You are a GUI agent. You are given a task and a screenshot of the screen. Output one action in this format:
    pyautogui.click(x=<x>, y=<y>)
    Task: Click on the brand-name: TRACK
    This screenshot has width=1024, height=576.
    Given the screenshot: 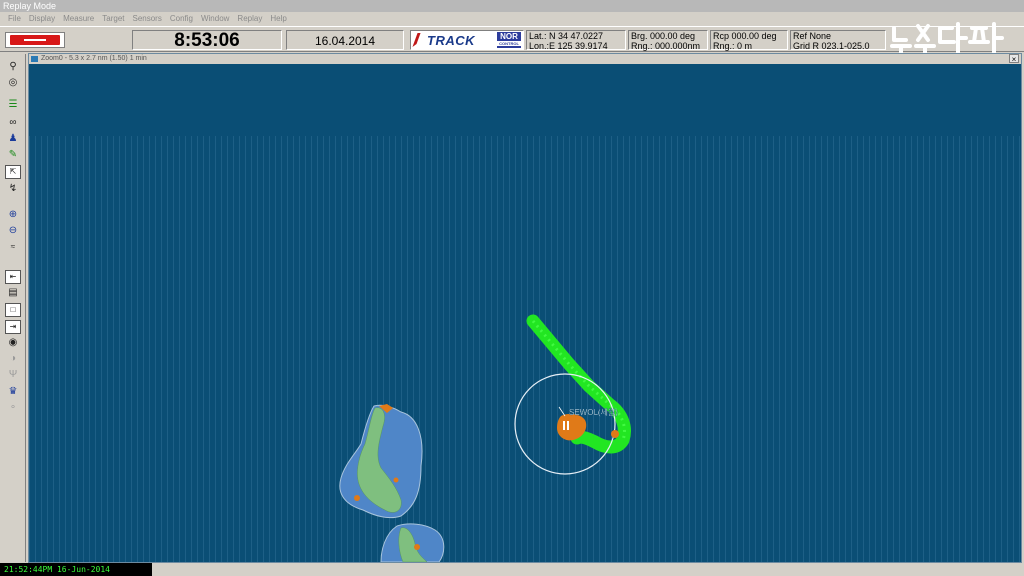 What is the action you would take?
    pyautogui.click(x=451, y=40)
    